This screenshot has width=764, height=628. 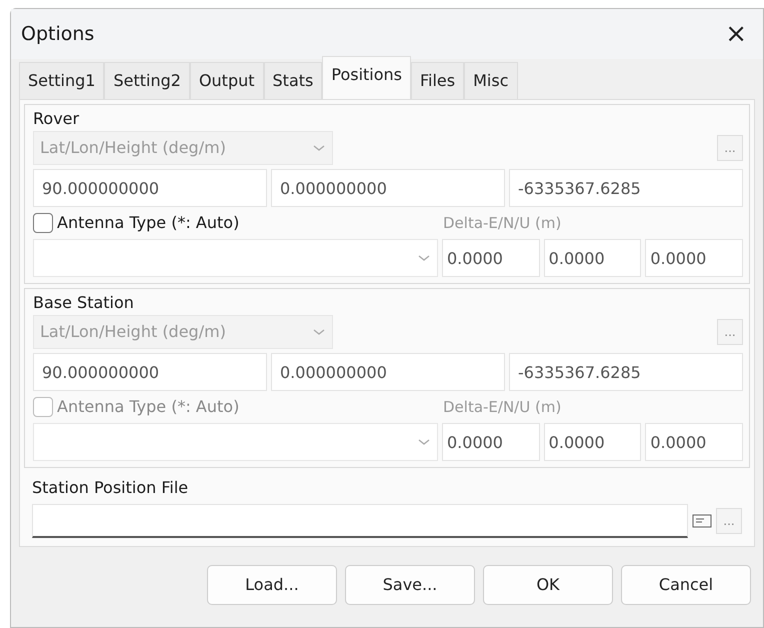 What do you see at coordinates (110, 488) in the screenshot?
I see `field-label: Station Position File` at bounding box center [110, 488].